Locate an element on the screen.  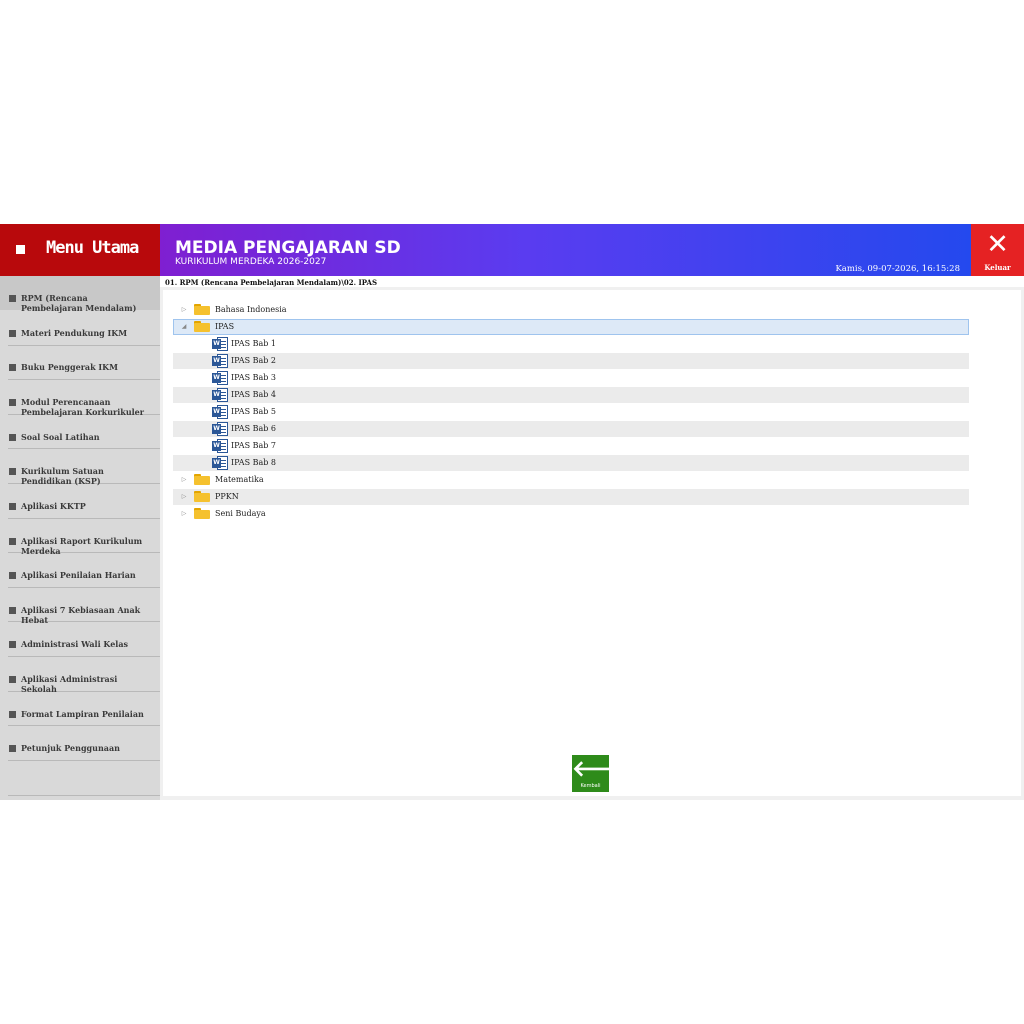
tree-file-ipas-bab-6: W IPAS Bab 6 is located at coordinates (571, 429).